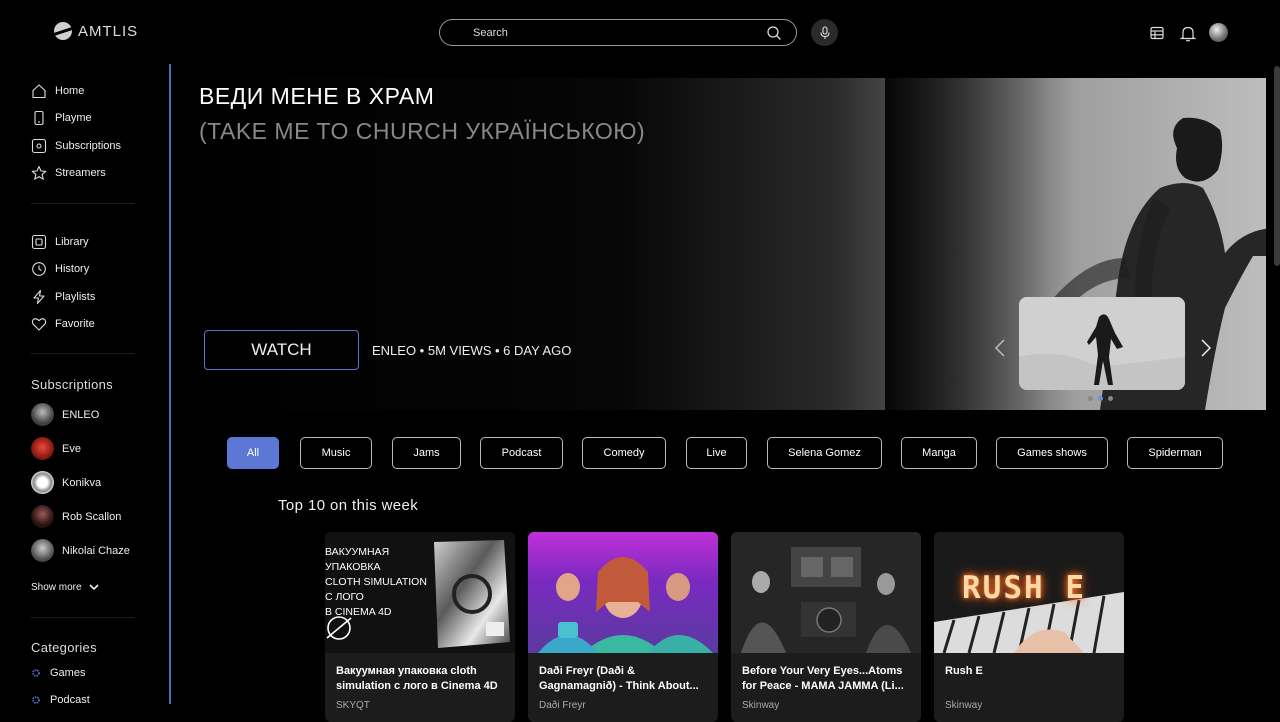  I want to click on hero-next-thumbnail, so click(1102, 343).